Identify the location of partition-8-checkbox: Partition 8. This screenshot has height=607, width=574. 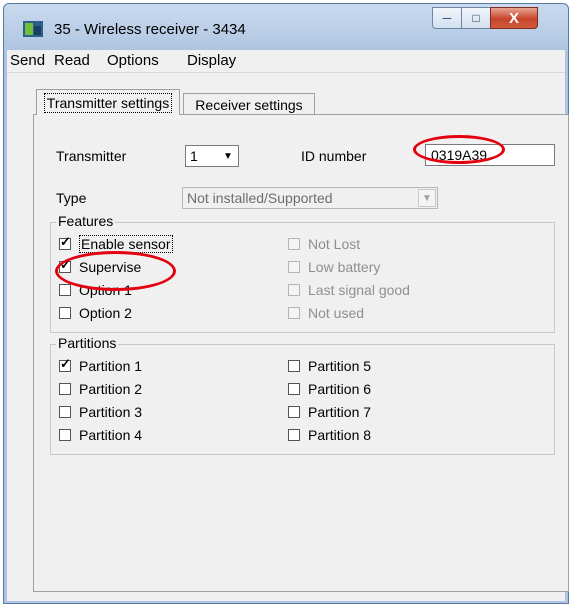
(329, 435).